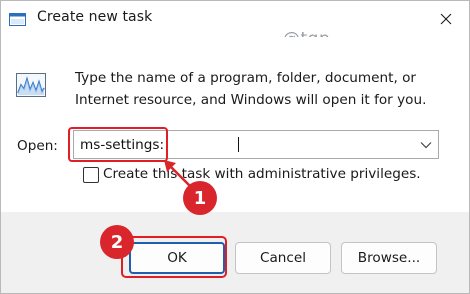  I want to click on input-highlight-box, so click(118, 144).